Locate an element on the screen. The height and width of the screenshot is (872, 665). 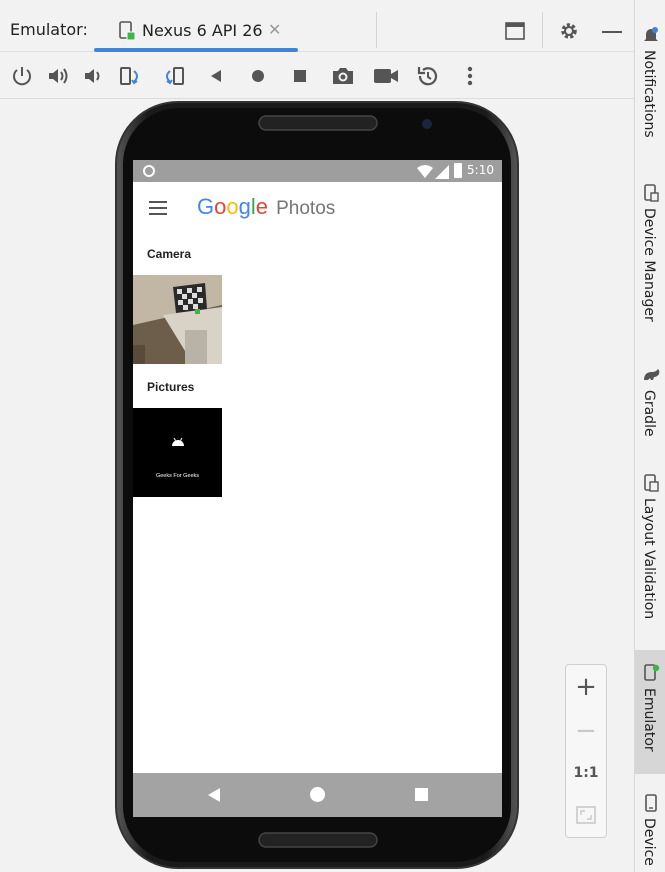
zoom-out-button: − is located at coordinates (586, 731).